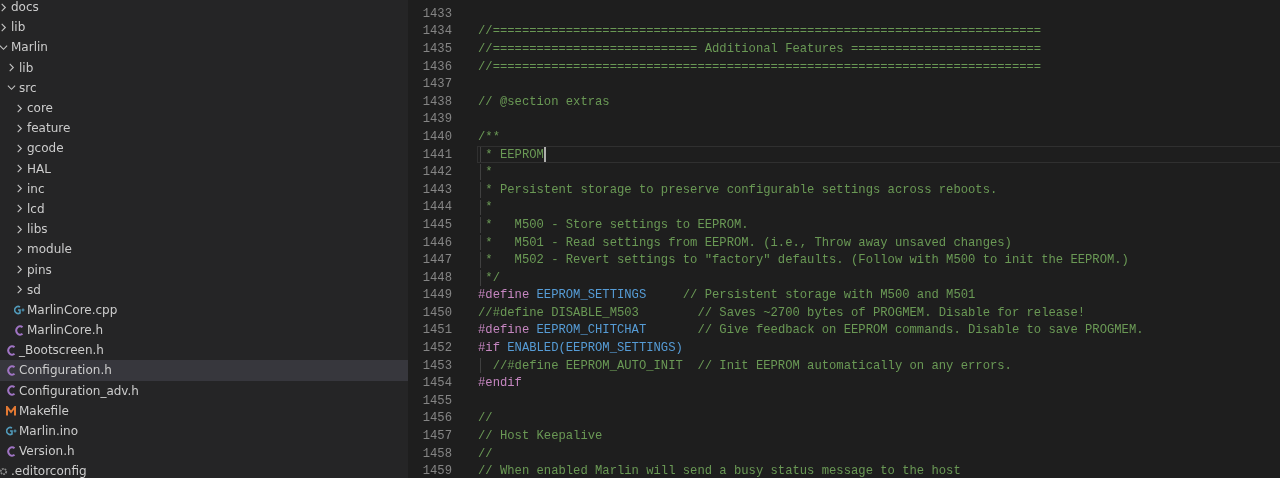 The width and height of the screenshot is (1280, 478). Describe the element at coordinates (437, 172) in the screenshot. I see `line-number: 1442` at that location.